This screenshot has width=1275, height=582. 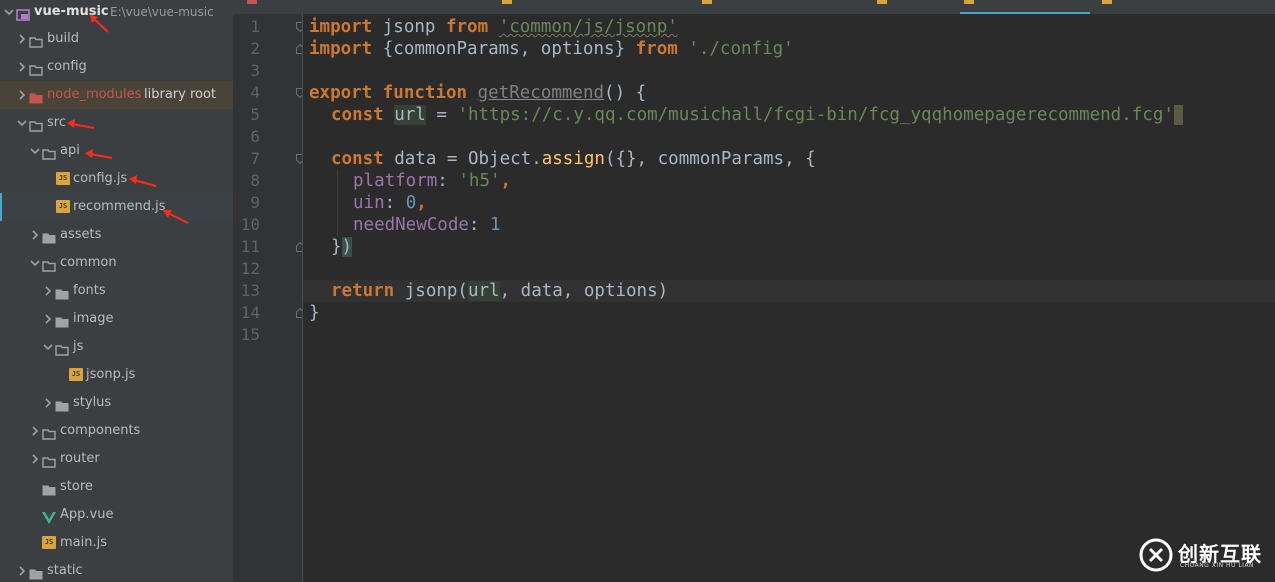 I want to click on code-text: :, so click(x=448, y=181).